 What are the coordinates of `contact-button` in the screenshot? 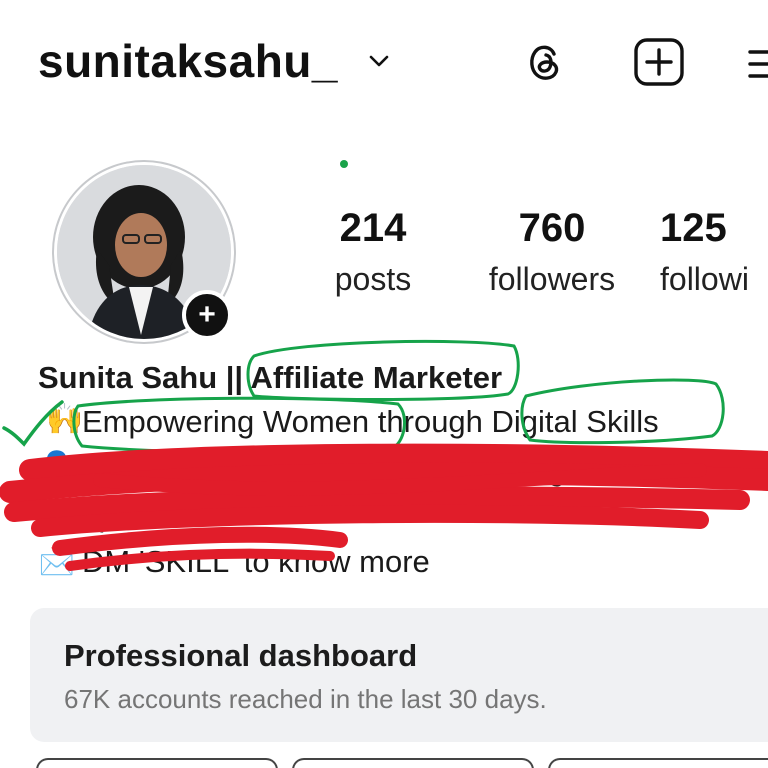 It's located at (658, 763).